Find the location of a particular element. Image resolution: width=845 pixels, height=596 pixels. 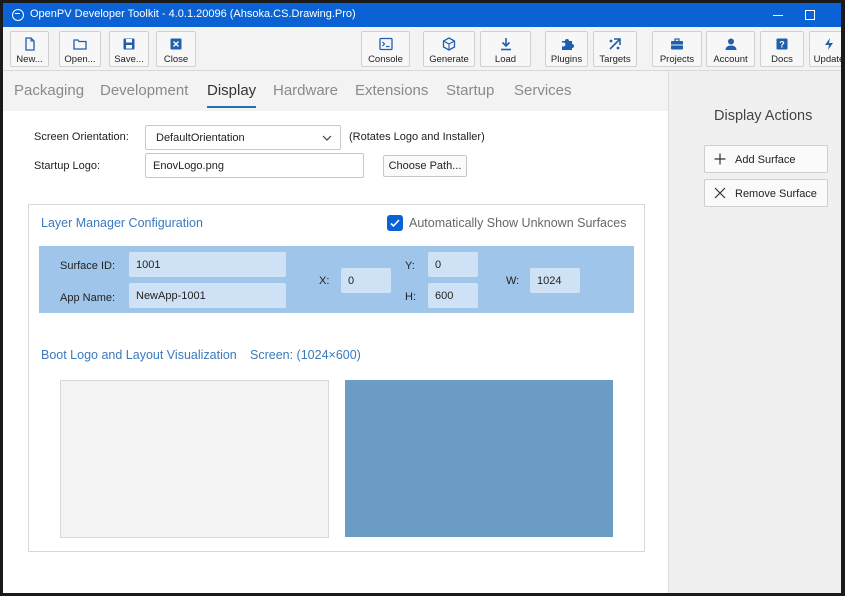

checkmark-icon is located at coordinates (395, 223).